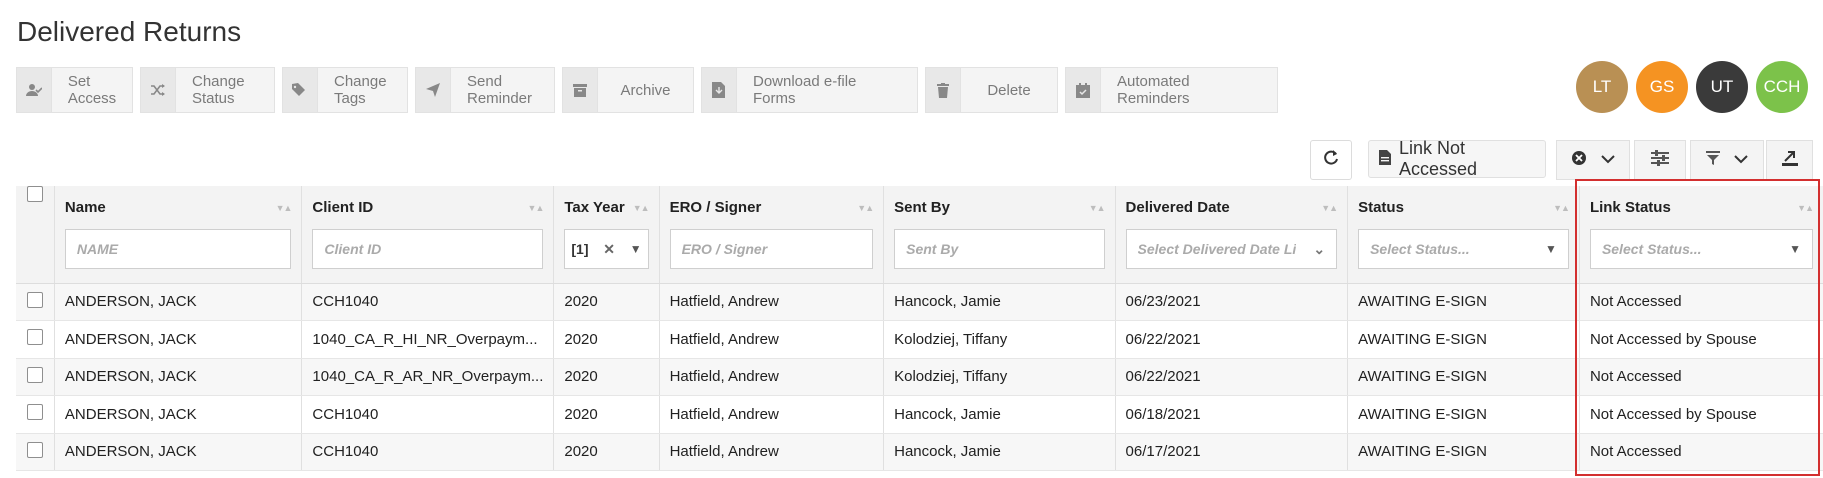 The image size is (1823, 478). I want to click on tags-icon, so click(300, 90).